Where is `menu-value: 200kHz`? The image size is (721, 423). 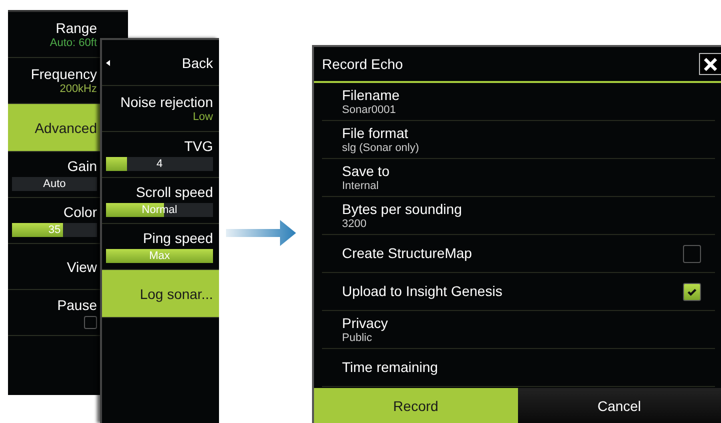 menu-value: 200kHz is located at coordinates (78, 89).